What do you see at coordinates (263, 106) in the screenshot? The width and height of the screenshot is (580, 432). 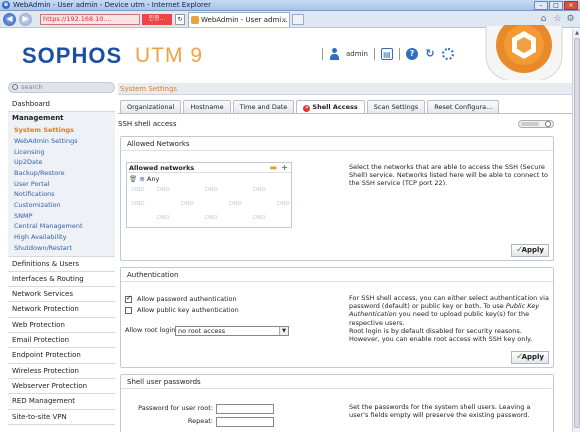 I see `tab-time-and-date: Time and Date` at bounding box center [263, 106].